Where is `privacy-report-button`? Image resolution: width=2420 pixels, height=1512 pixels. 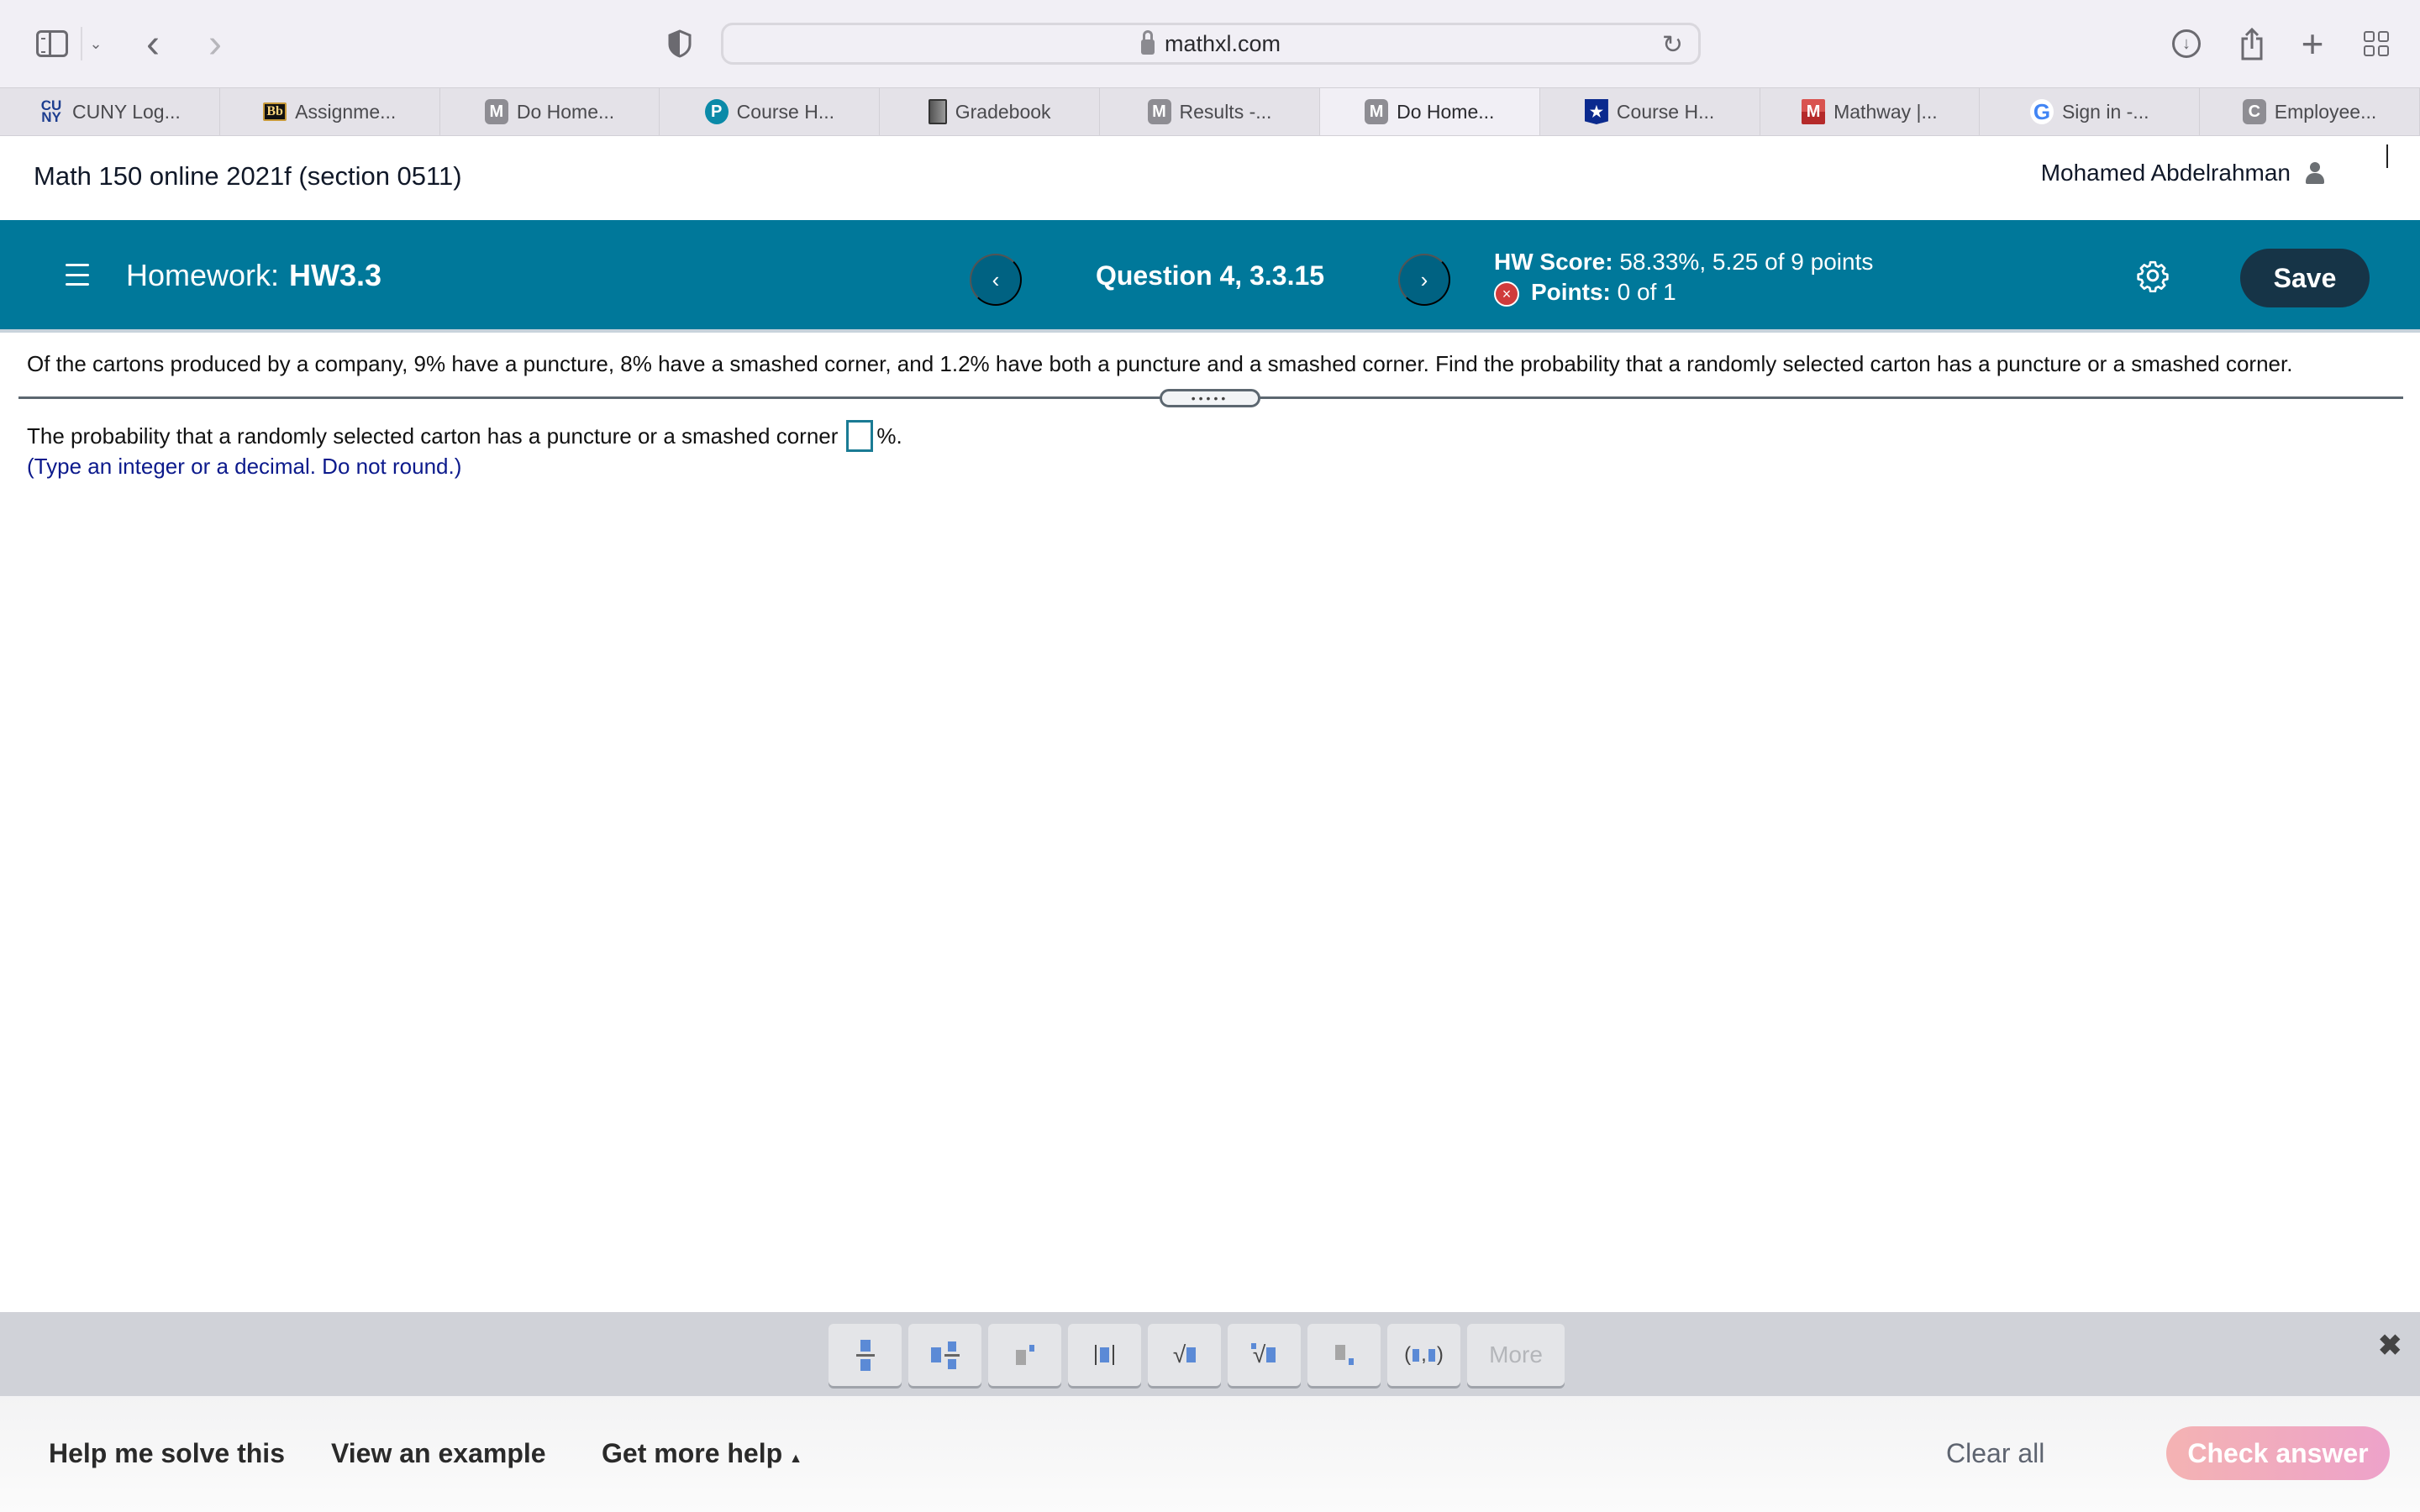 privacy-report-button is located at coordinates (679, 43).